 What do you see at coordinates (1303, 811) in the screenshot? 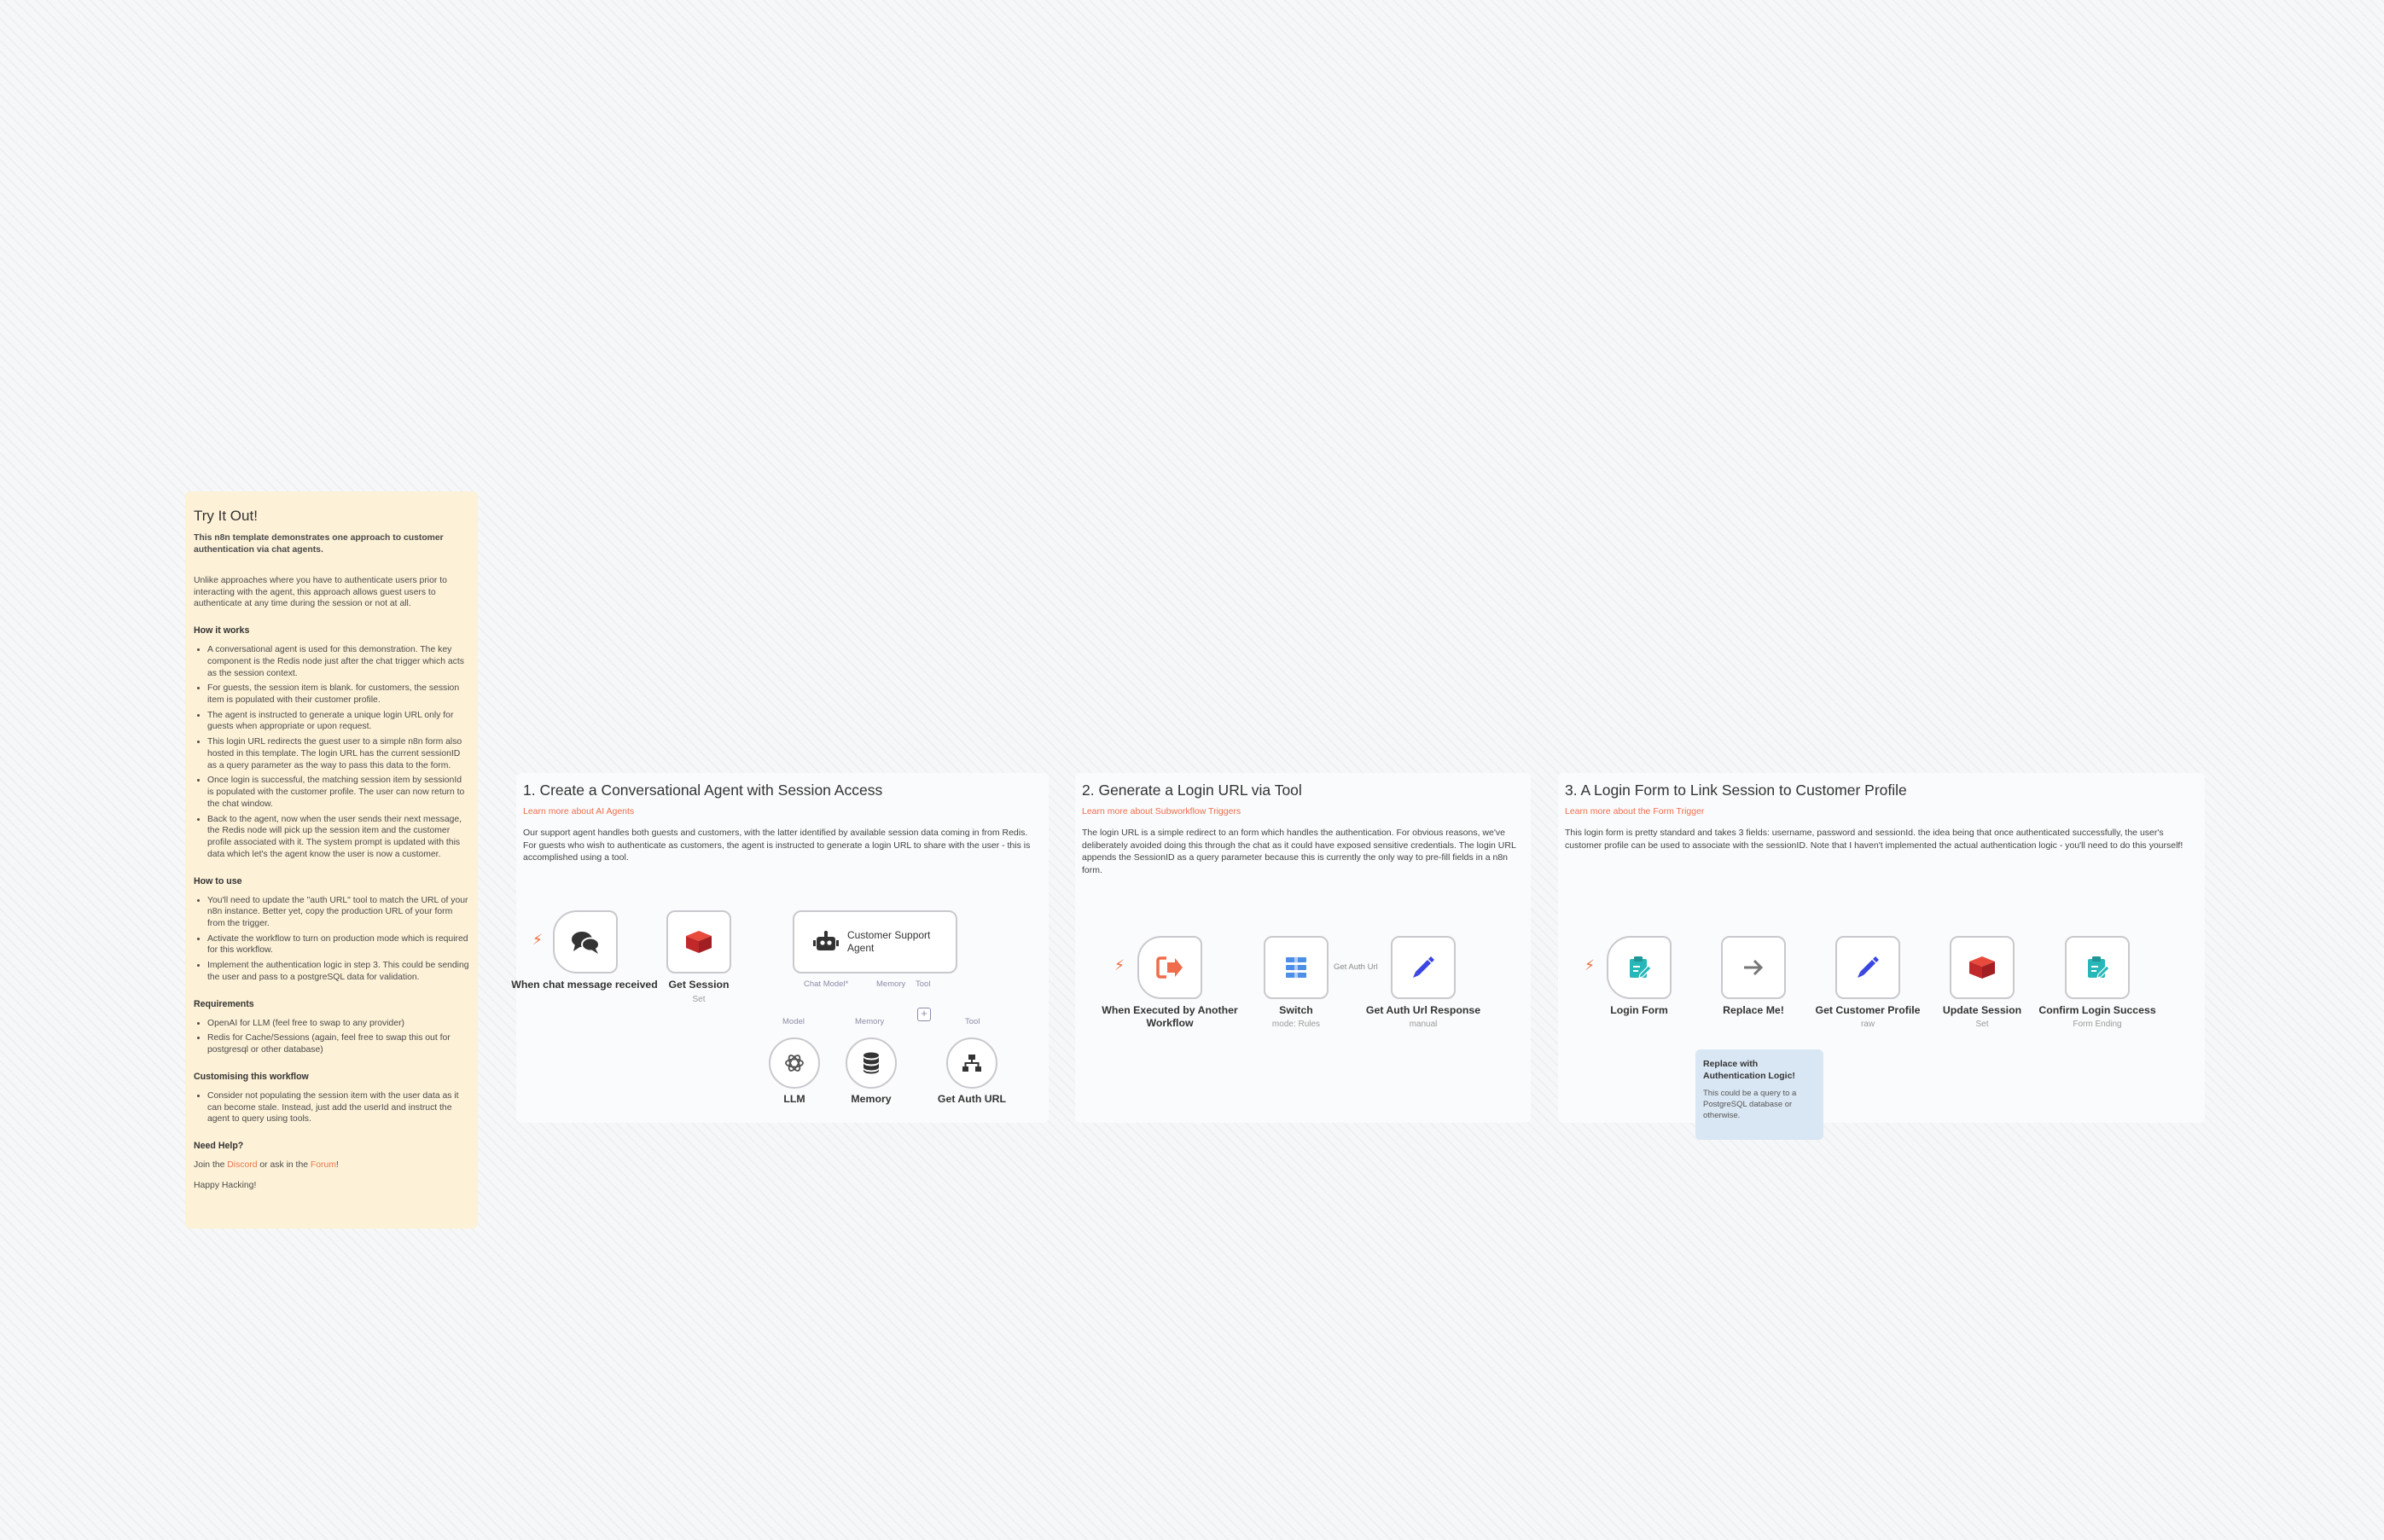
I see `learn-more-link: Learn more about Subworkflow Triggers` at bounding box center [1303, 811].